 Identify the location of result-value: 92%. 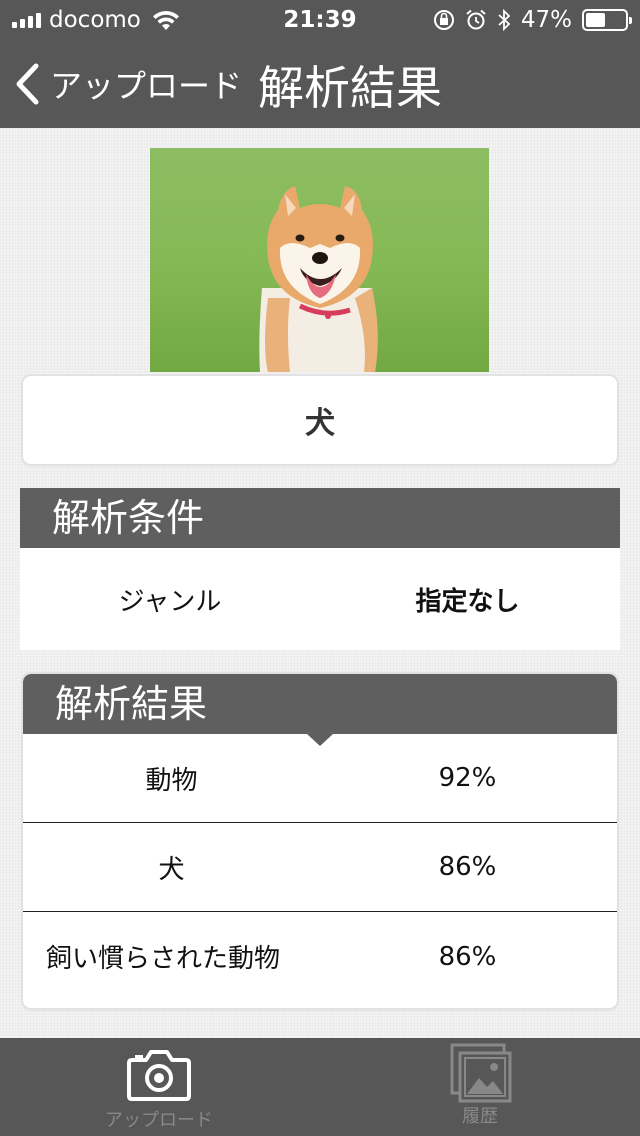
(467, 778).